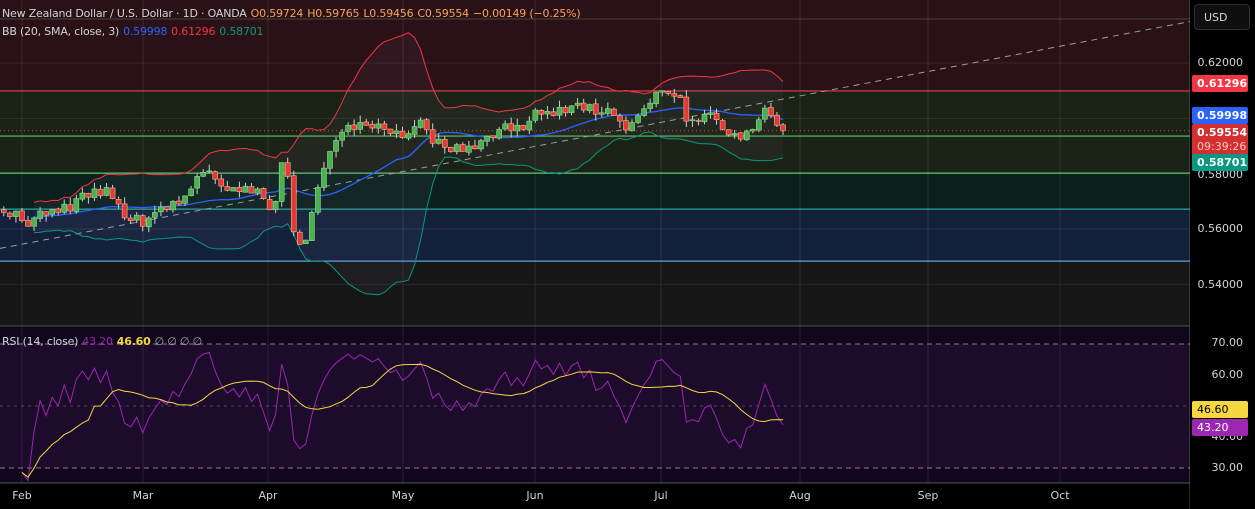  I want to click on rsi-legend: RSI (14, close) 43.20 46.60 ∅ ∅ ∅ ∅, so click(104, 341).